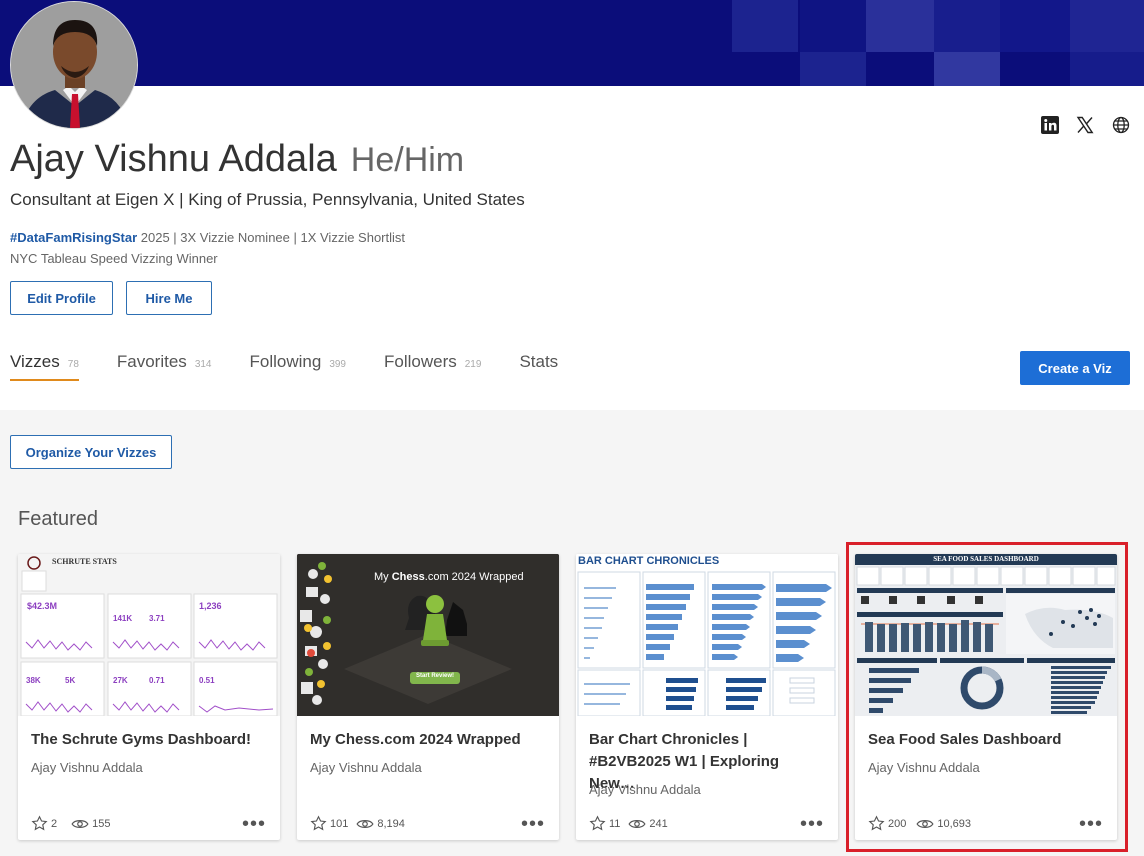  Describe the element at coordinates (1050, 125) in the screenshot. I see `linkedin-icon` at that location.